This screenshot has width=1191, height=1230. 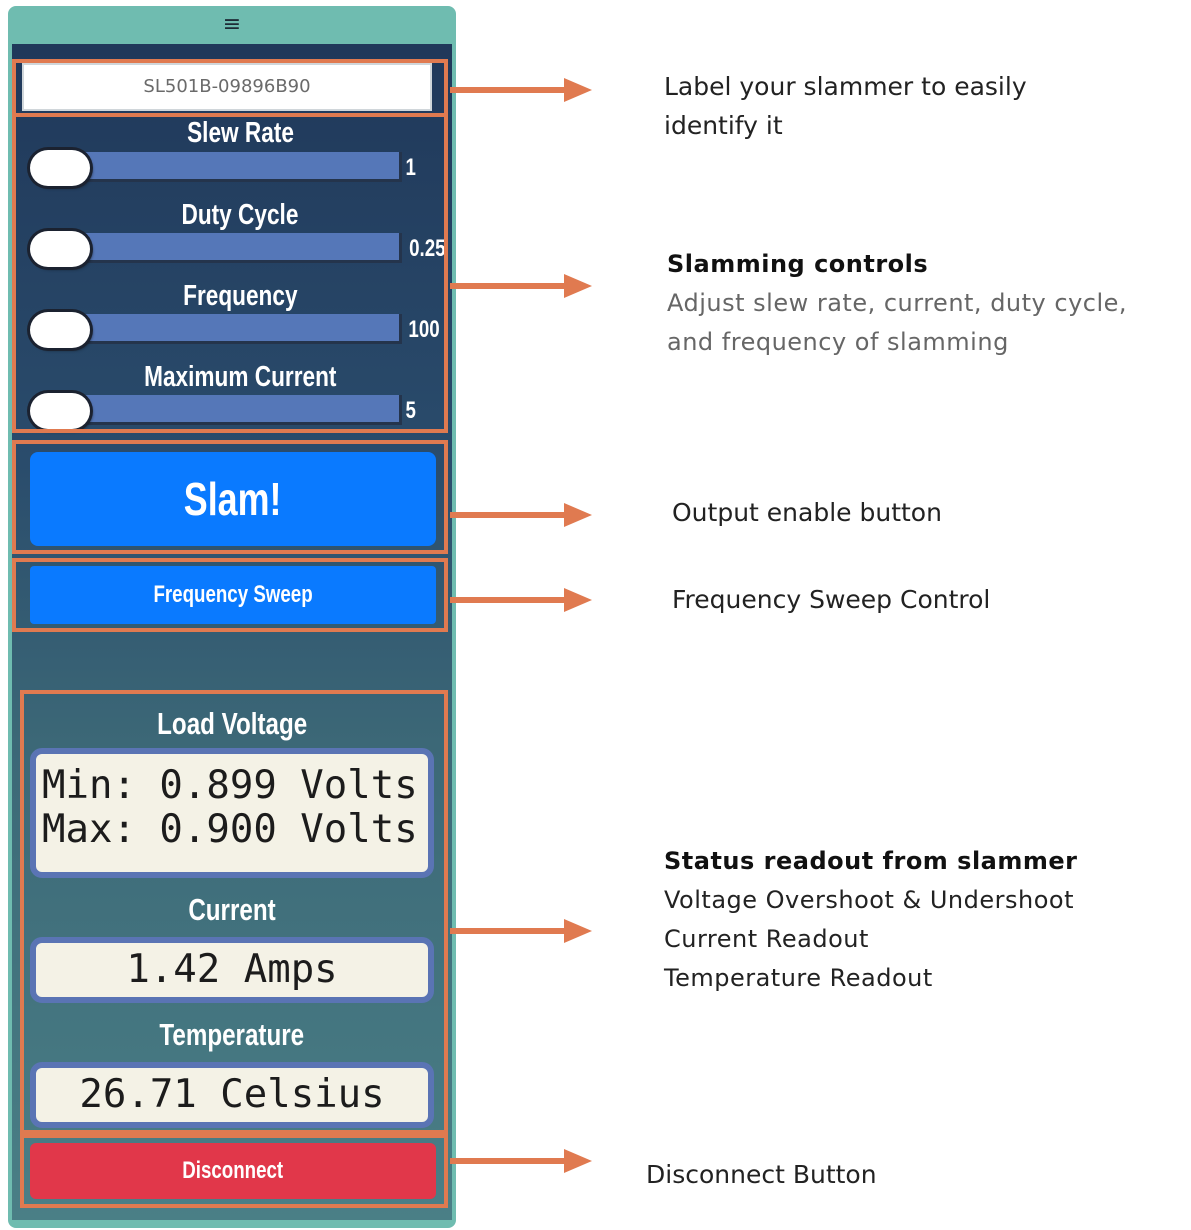 I want to click on controls-title: Slamming controls, so click(x=798, y=264).